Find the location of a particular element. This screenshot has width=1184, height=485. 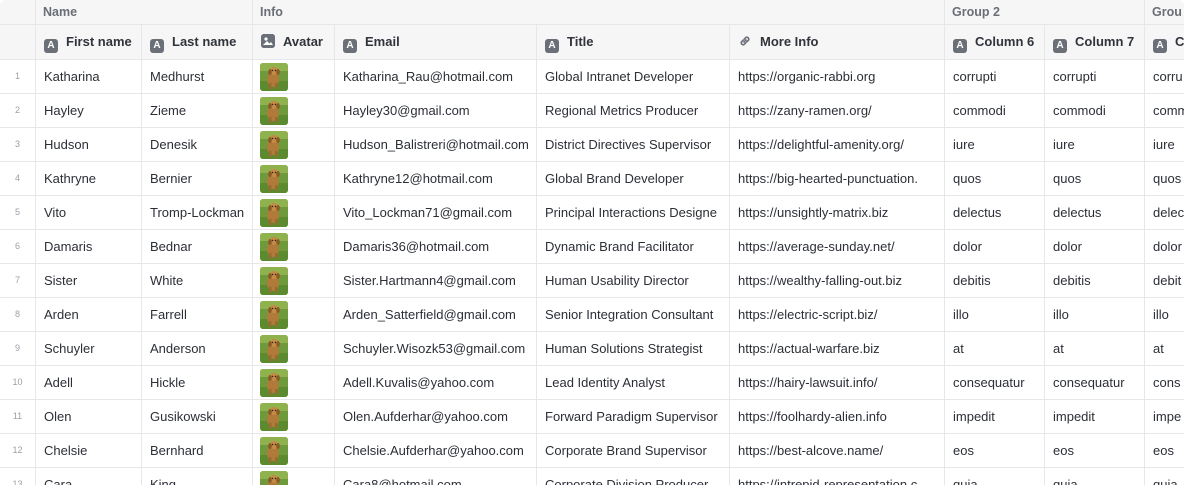

column-8-cell: quos is located at coordinates (1164, 179).